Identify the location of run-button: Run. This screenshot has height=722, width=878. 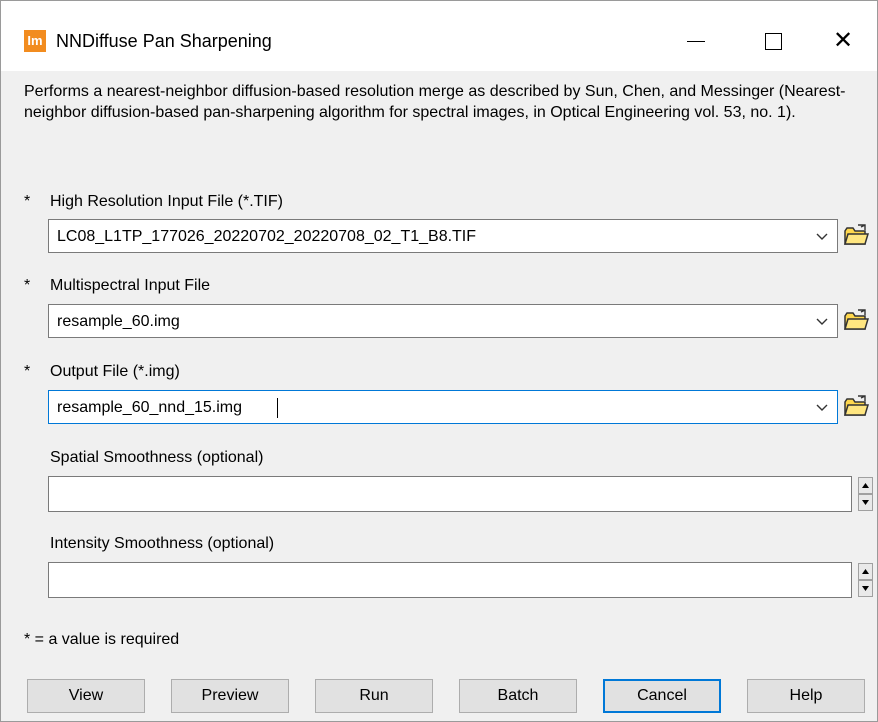
(374, 696).